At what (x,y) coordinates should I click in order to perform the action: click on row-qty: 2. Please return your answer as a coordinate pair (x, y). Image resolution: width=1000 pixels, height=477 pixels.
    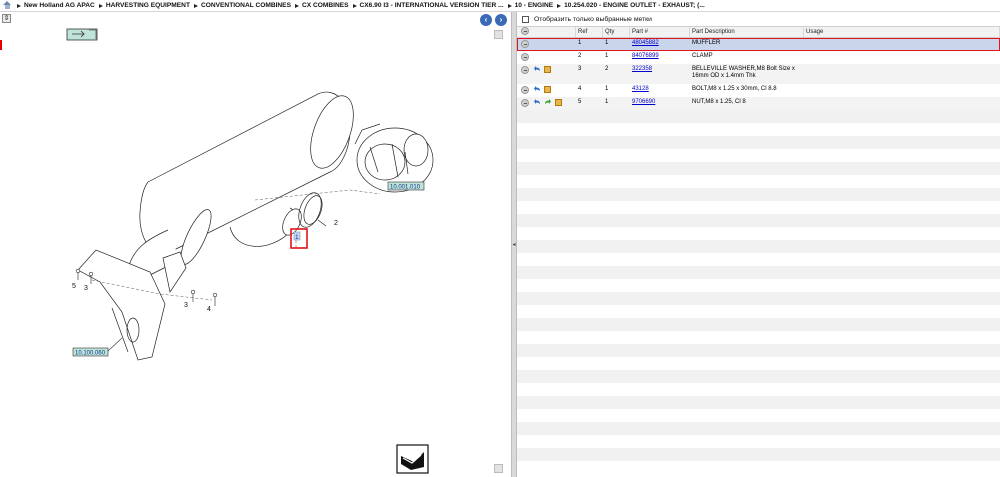
    Looking at the image, I should click on (607, 69).